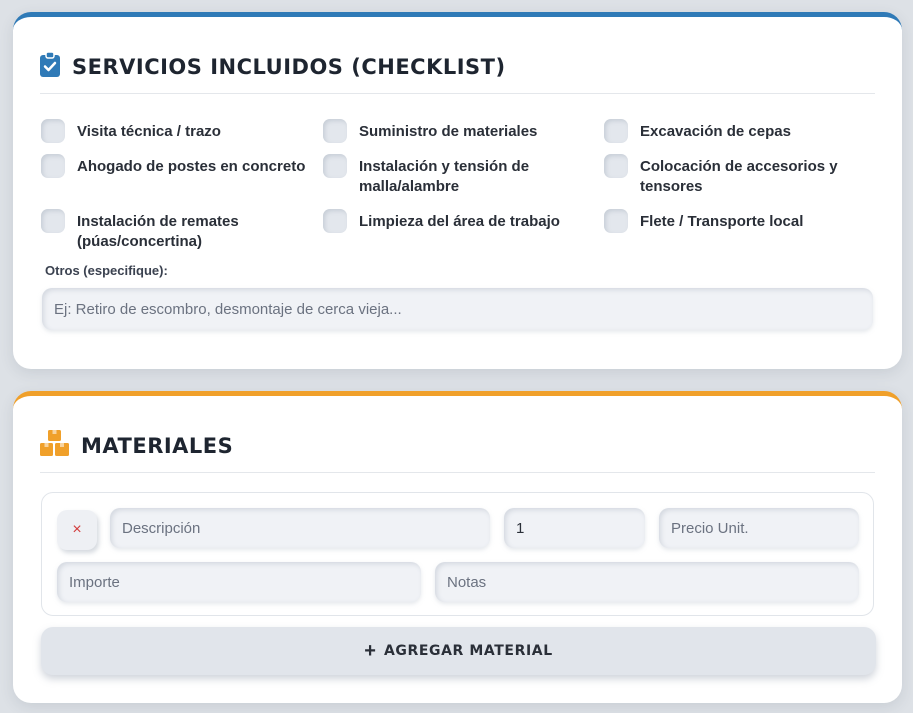 This screenshot has height=713, width=913. Describe the element at coordinates (239, 582) in the screenshot. I see `material-import-input` at that location.